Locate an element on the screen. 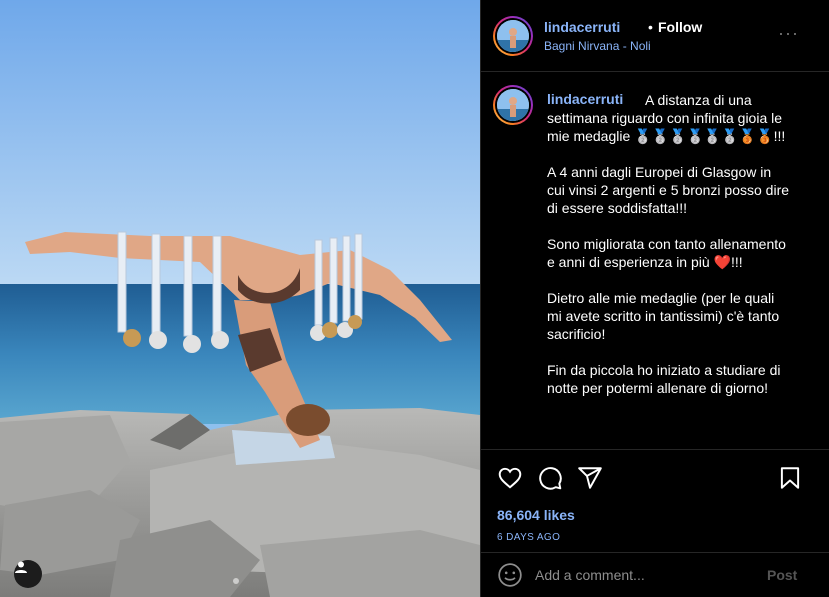 The width and height of the screenshot is (829, 597). bookmark-icon is located at coordinates (790, 478).